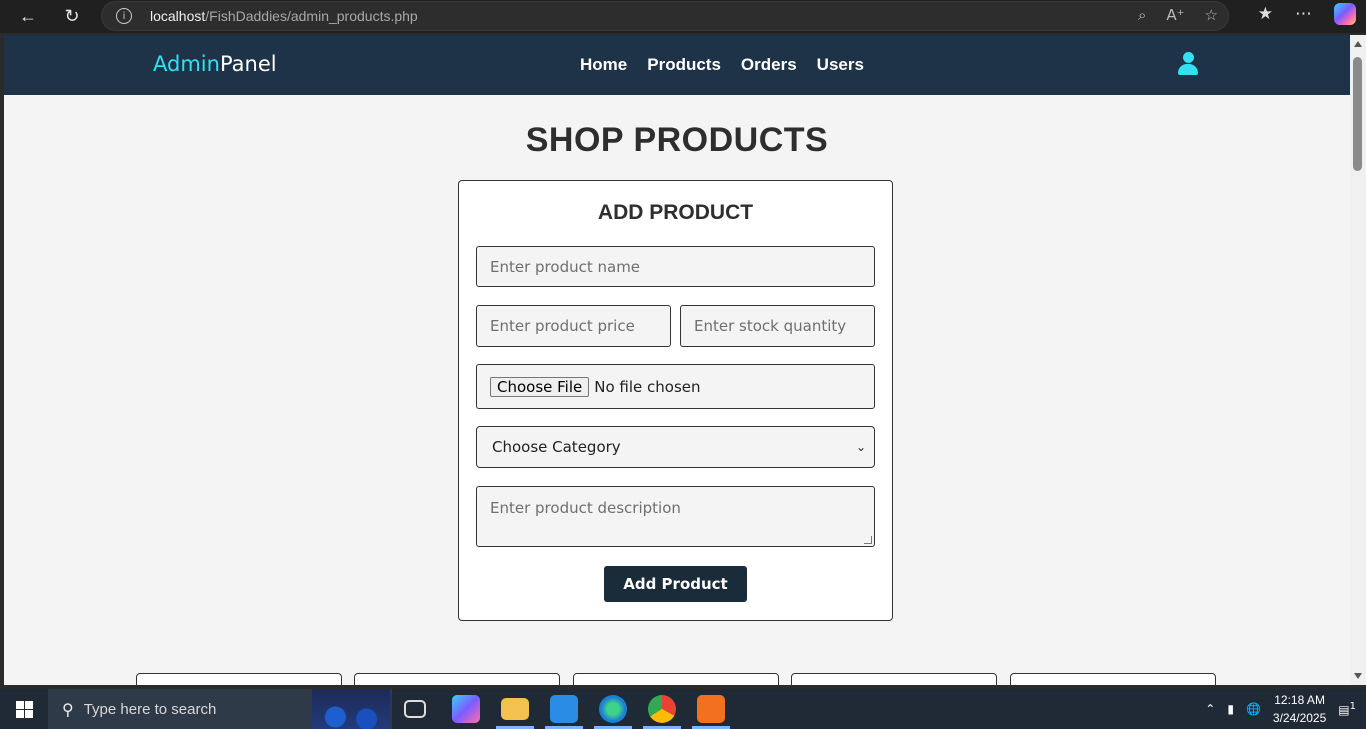 The height and width of the screenshot is (729, 1366). What do you see at coordinates (68, 709) in the screenshot?
I see `search-icon: ⚲` at bounding box center [68, 709].